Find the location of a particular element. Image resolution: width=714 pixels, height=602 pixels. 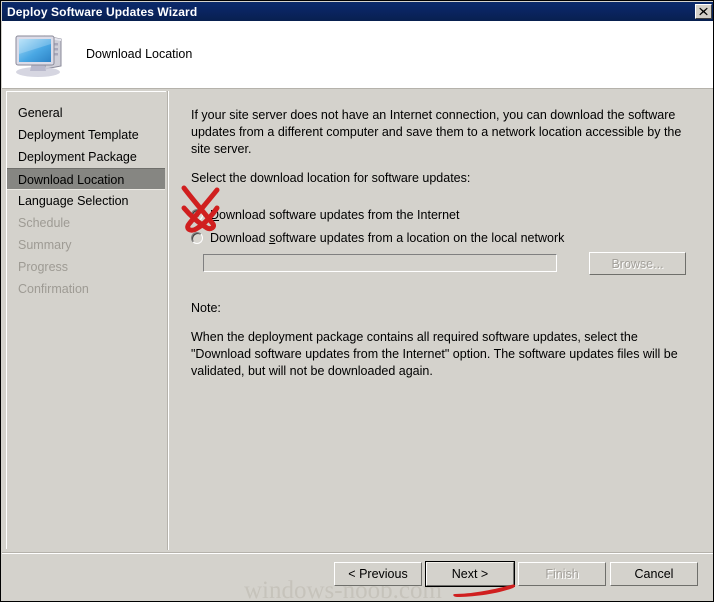

close-icon is located at coordinates (703, 11).